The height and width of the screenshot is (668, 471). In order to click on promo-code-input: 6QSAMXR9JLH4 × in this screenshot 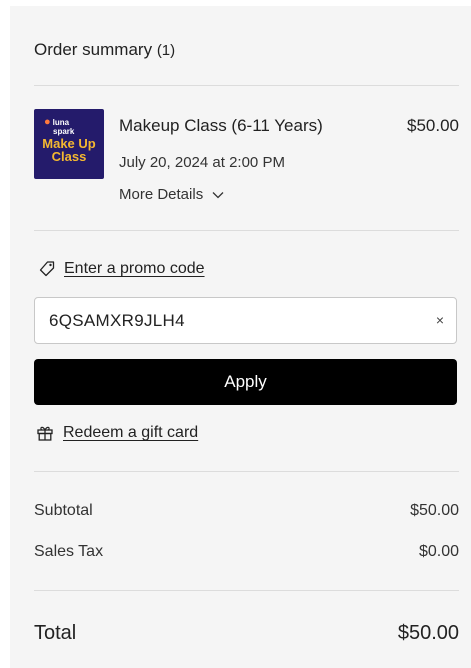, I will do `click(245, 320)`.